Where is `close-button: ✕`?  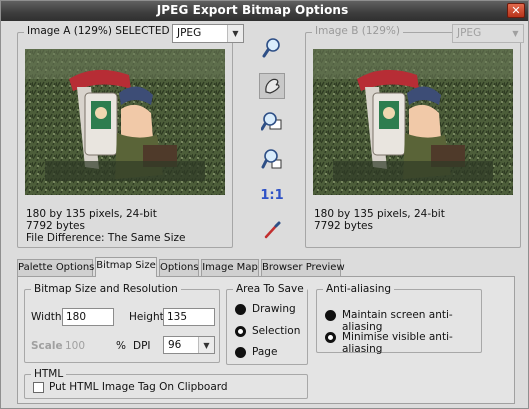 close-button: ✕ is located at coordinates (516, 10).